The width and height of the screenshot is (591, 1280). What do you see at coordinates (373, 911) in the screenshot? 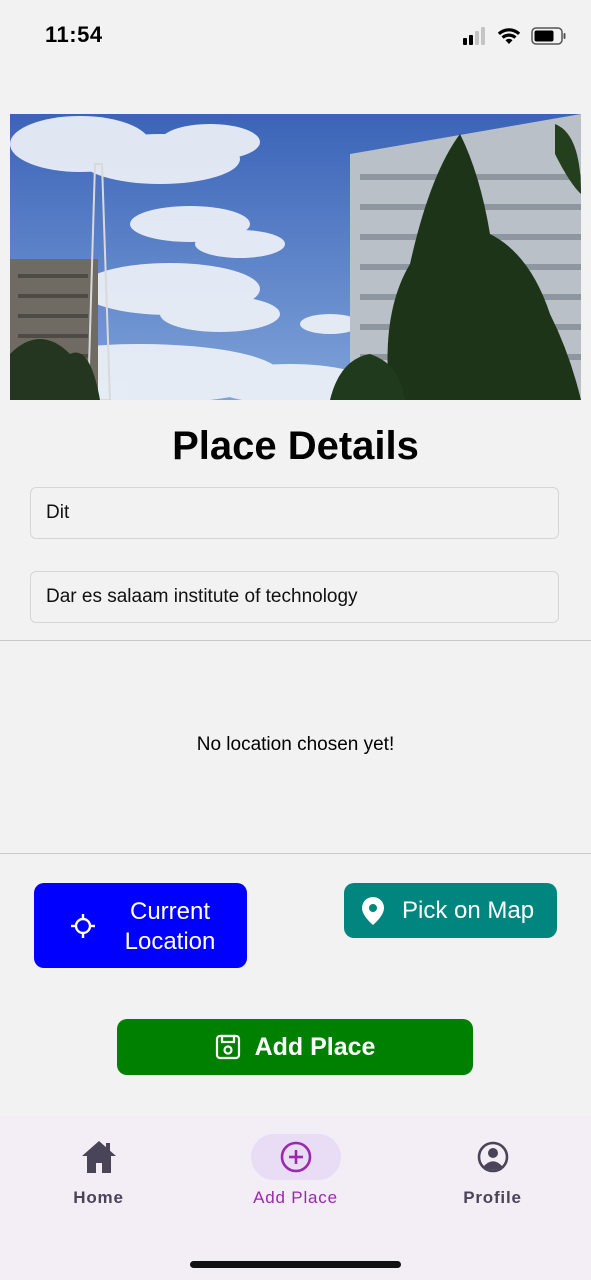
I see `map-pin-icon` at bounding box center [373, 911].